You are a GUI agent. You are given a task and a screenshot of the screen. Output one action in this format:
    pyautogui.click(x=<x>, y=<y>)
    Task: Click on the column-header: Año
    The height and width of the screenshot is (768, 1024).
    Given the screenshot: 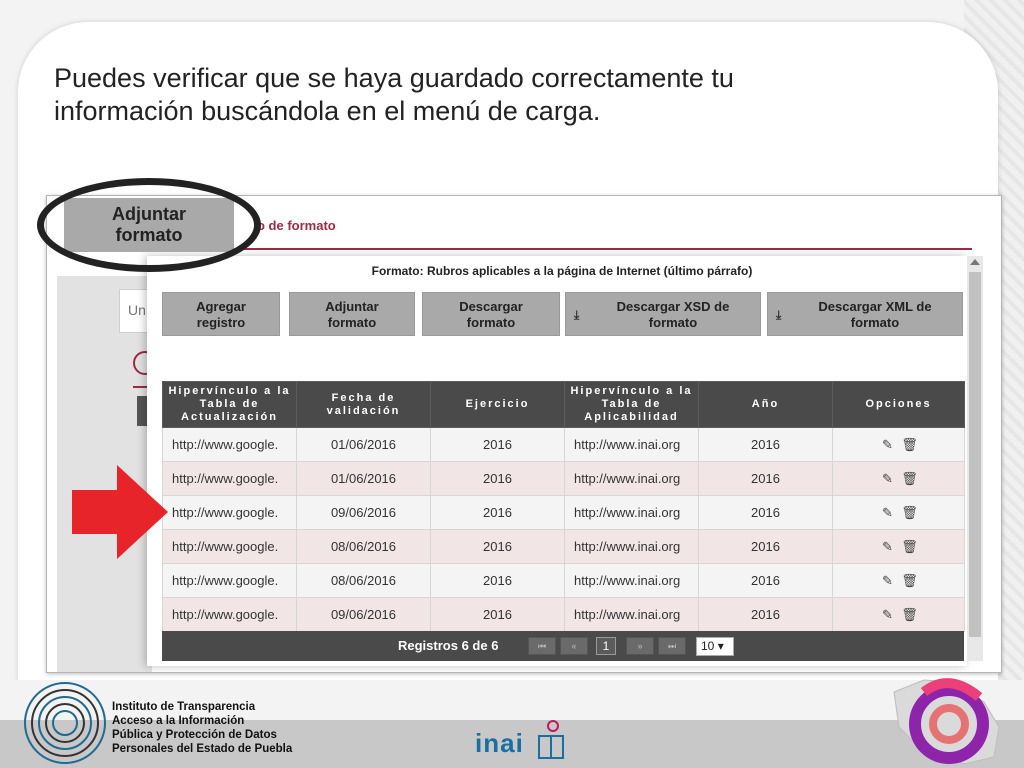 What is the action you would take?
    pyautogui.click(x=765, y=404)
    